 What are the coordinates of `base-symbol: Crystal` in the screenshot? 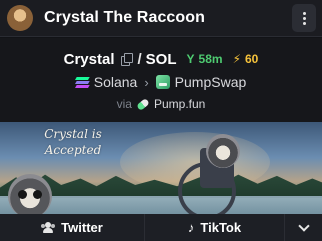 It's located at (89, 59).